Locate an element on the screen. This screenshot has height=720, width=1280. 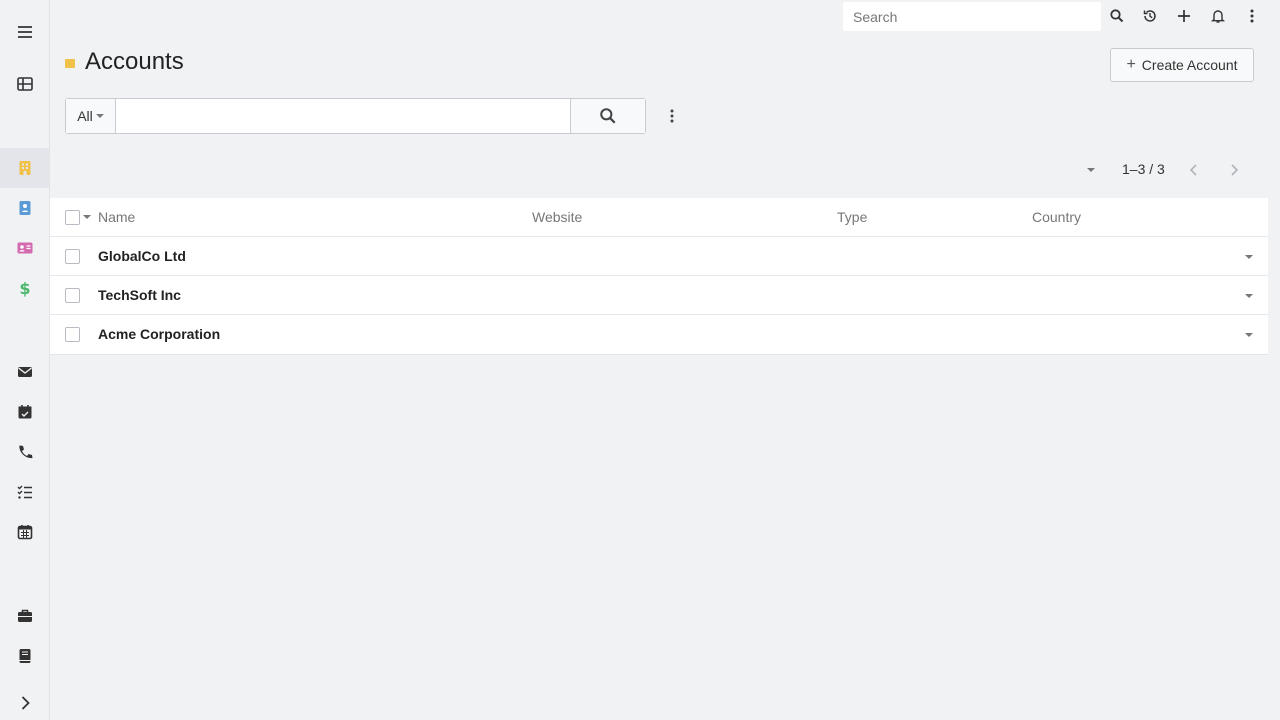
calls-icon is located at coordinates (25, 452).